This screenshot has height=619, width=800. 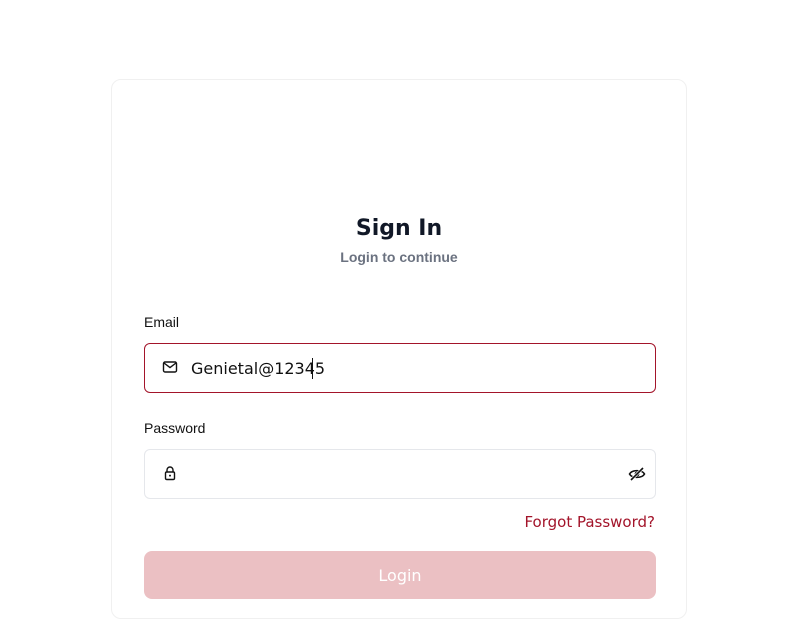 I want to click on forgot-password-link: Forgot Password?, so click(x=589, y=522).